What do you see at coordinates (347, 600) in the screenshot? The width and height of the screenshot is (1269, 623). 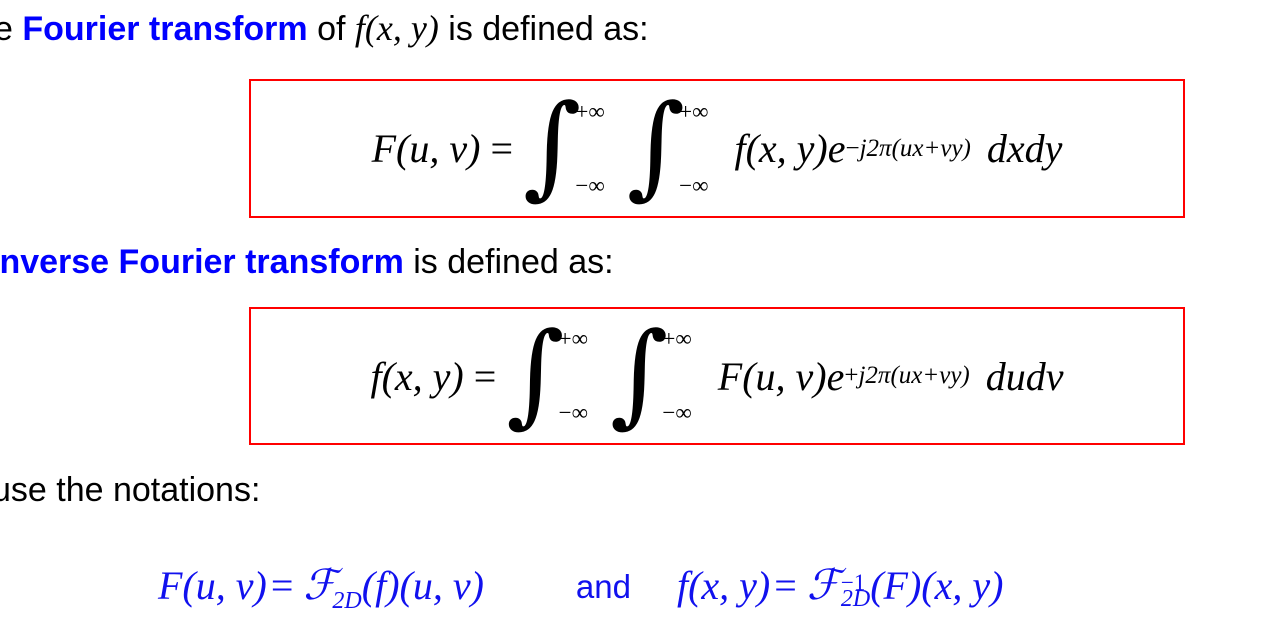 I see `notation-forward-subscript: 2D` at bounding box center [347, 600].